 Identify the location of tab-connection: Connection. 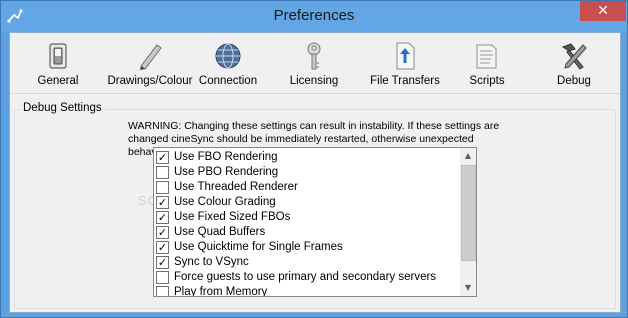
(228, 64).